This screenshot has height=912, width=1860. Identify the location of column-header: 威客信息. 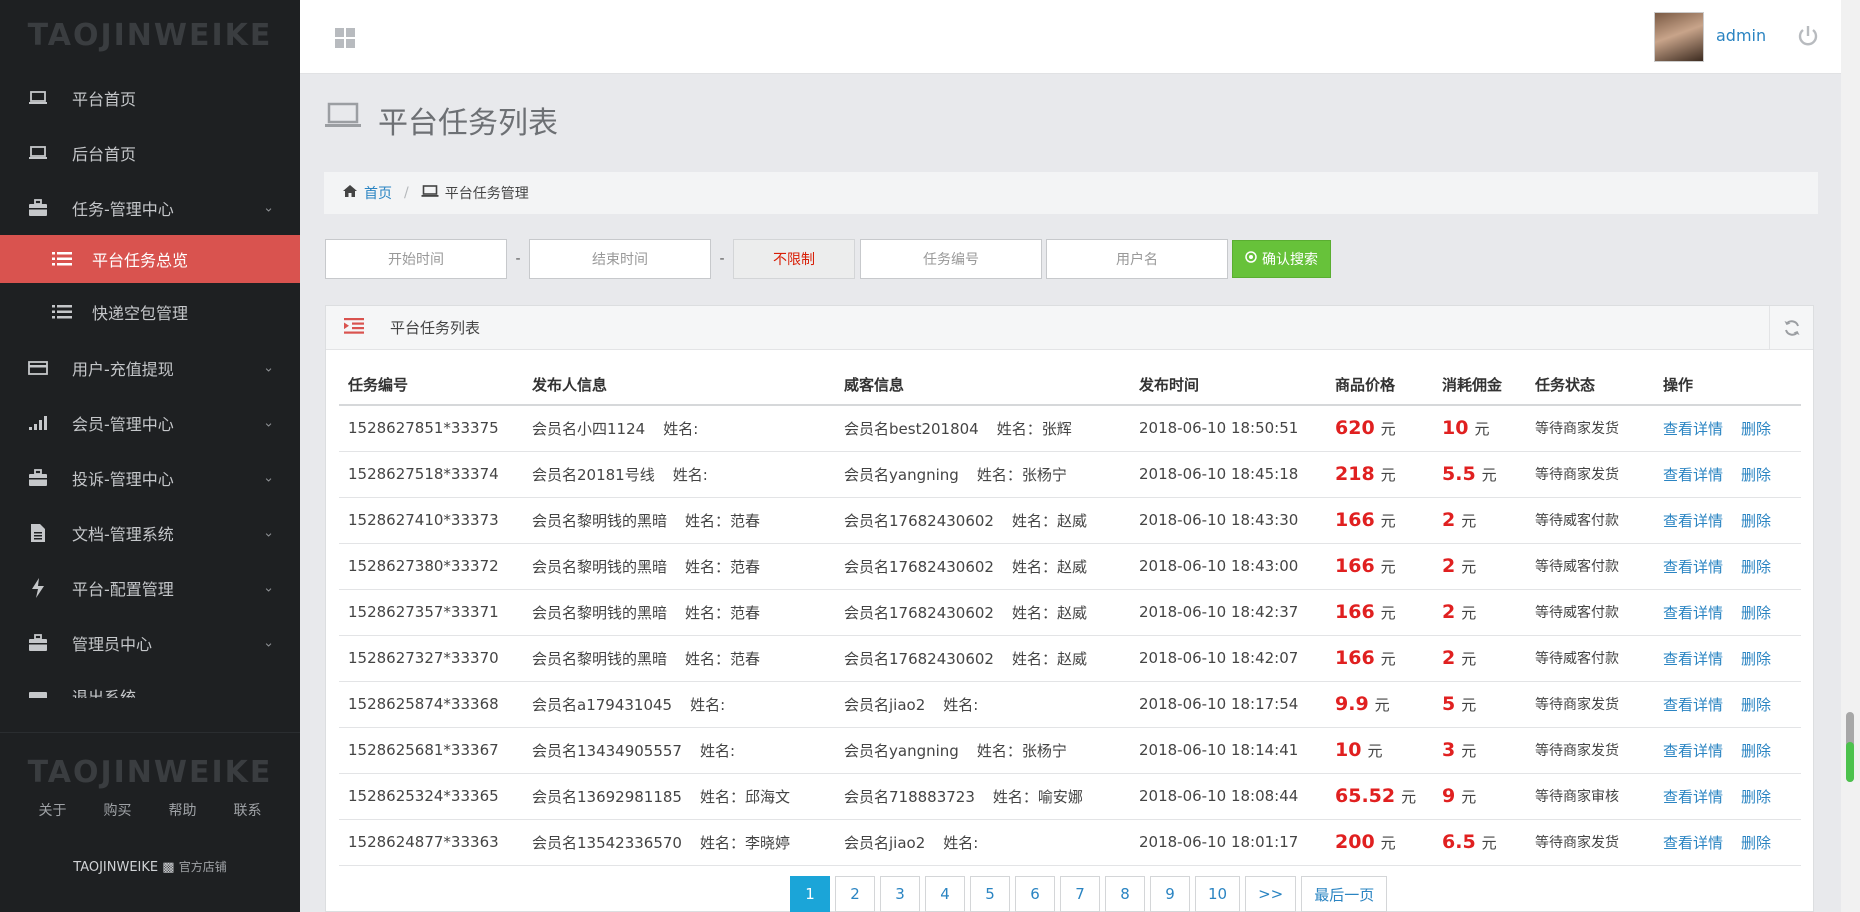
(982, 390).